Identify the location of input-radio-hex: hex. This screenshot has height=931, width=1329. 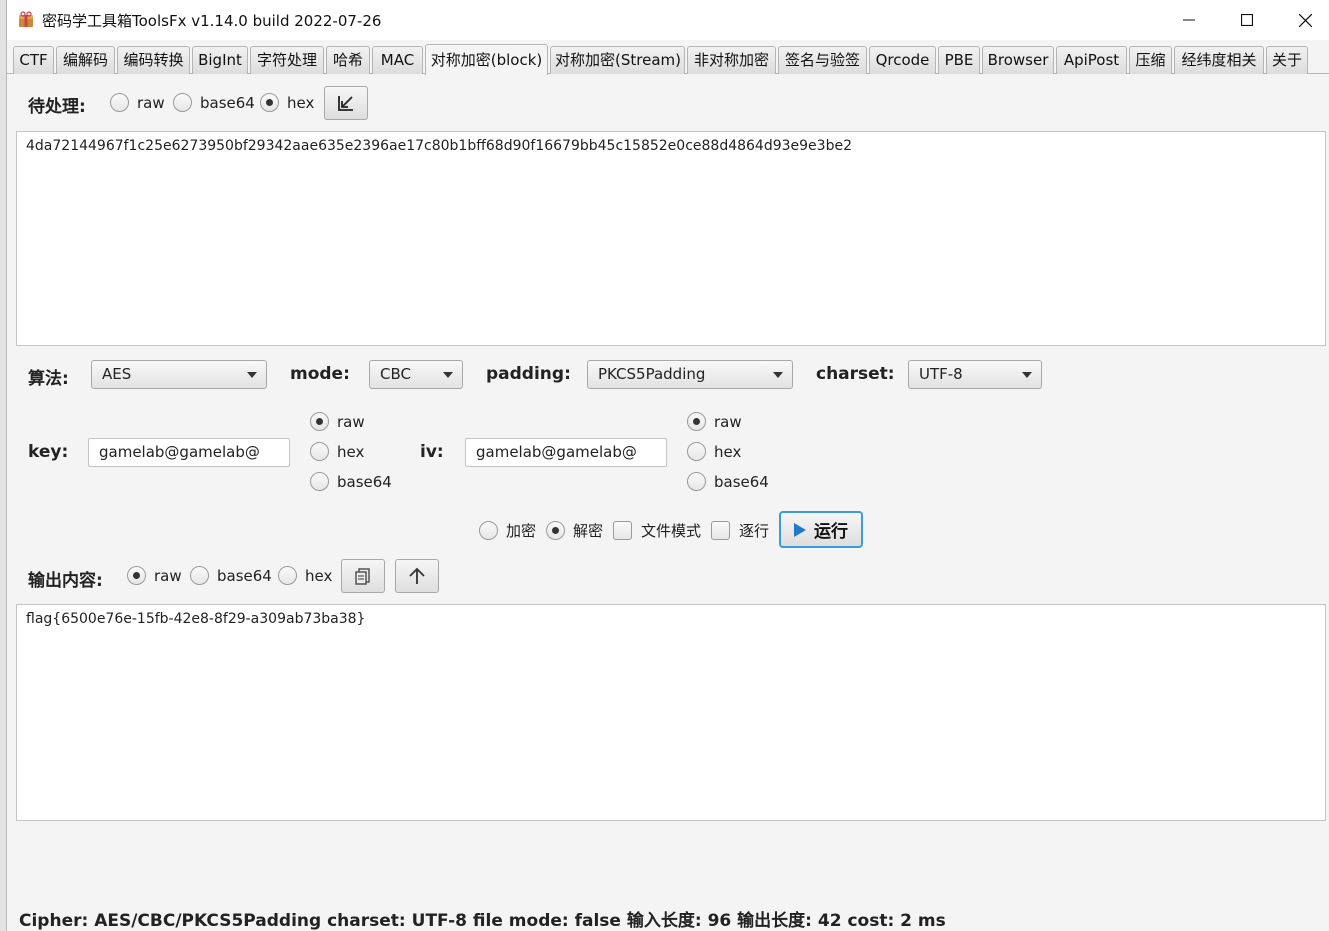
(287, 102).